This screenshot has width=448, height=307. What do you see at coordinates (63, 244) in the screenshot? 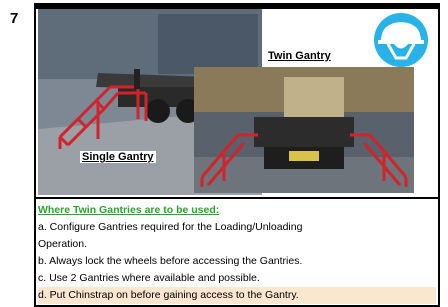
I see `instruction-line: Operation.` at bounding box center [63, 244].